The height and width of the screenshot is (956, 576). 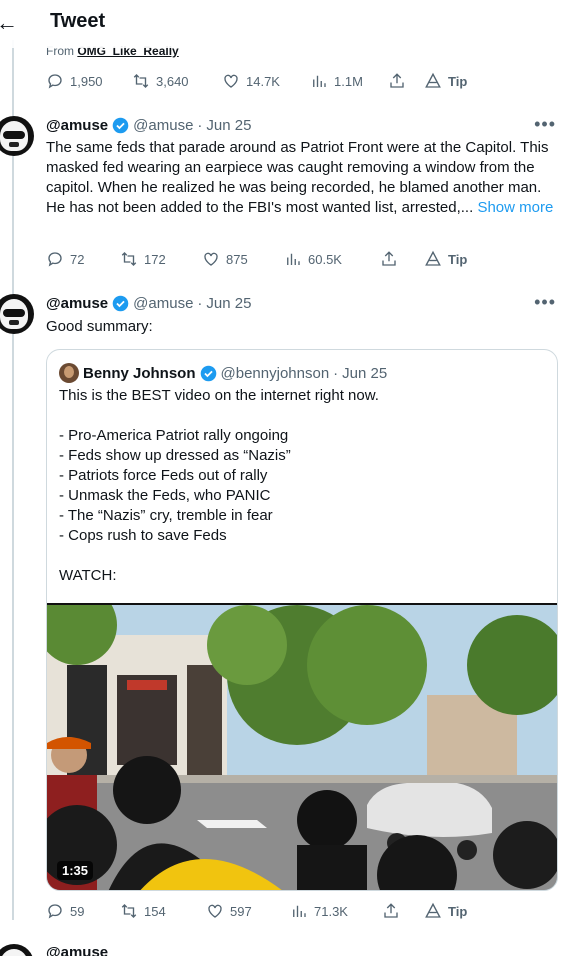 I want to click on reply-count: 72, so click(x=77, y=259).